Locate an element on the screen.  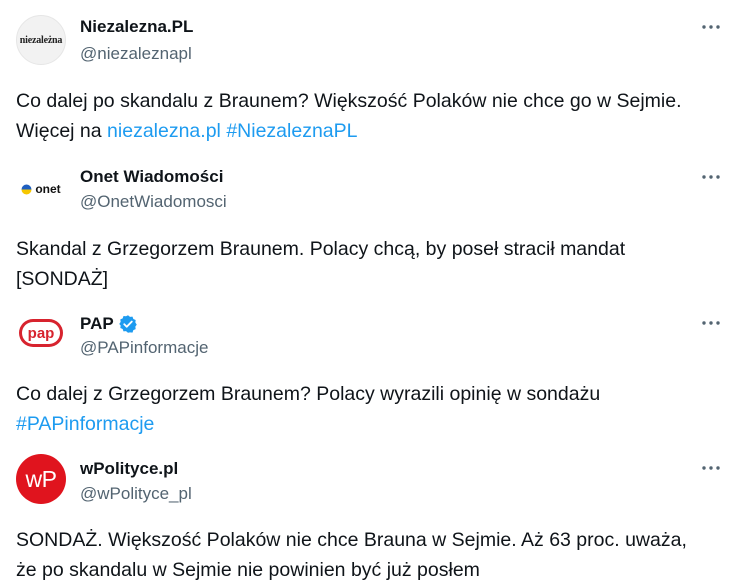
user-handle: @wPolityce_pl is located at coordinates (136, 494).